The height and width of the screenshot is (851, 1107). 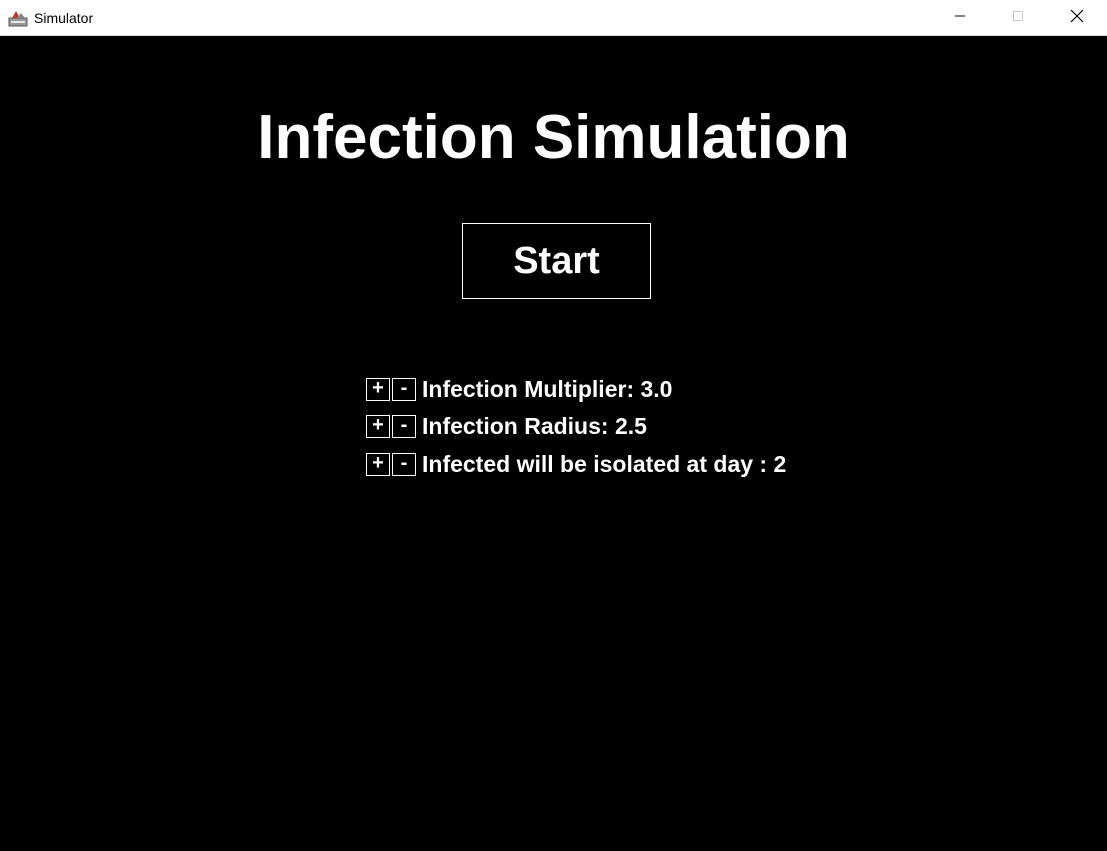 I want to click on increase-infection-radius-button: +, so click(x=378, y=426).